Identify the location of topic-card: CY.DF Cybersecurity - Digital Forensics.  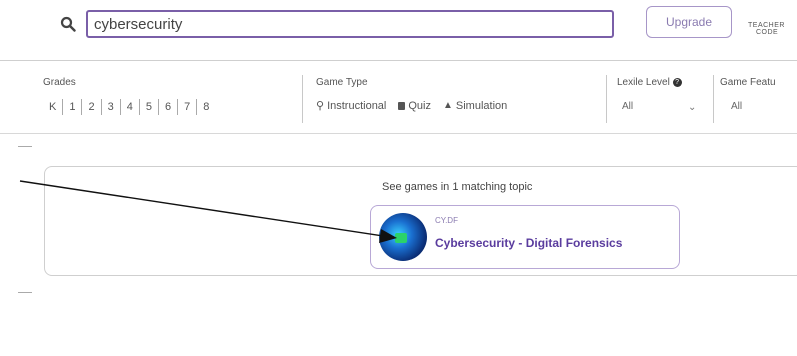
(525, 237).